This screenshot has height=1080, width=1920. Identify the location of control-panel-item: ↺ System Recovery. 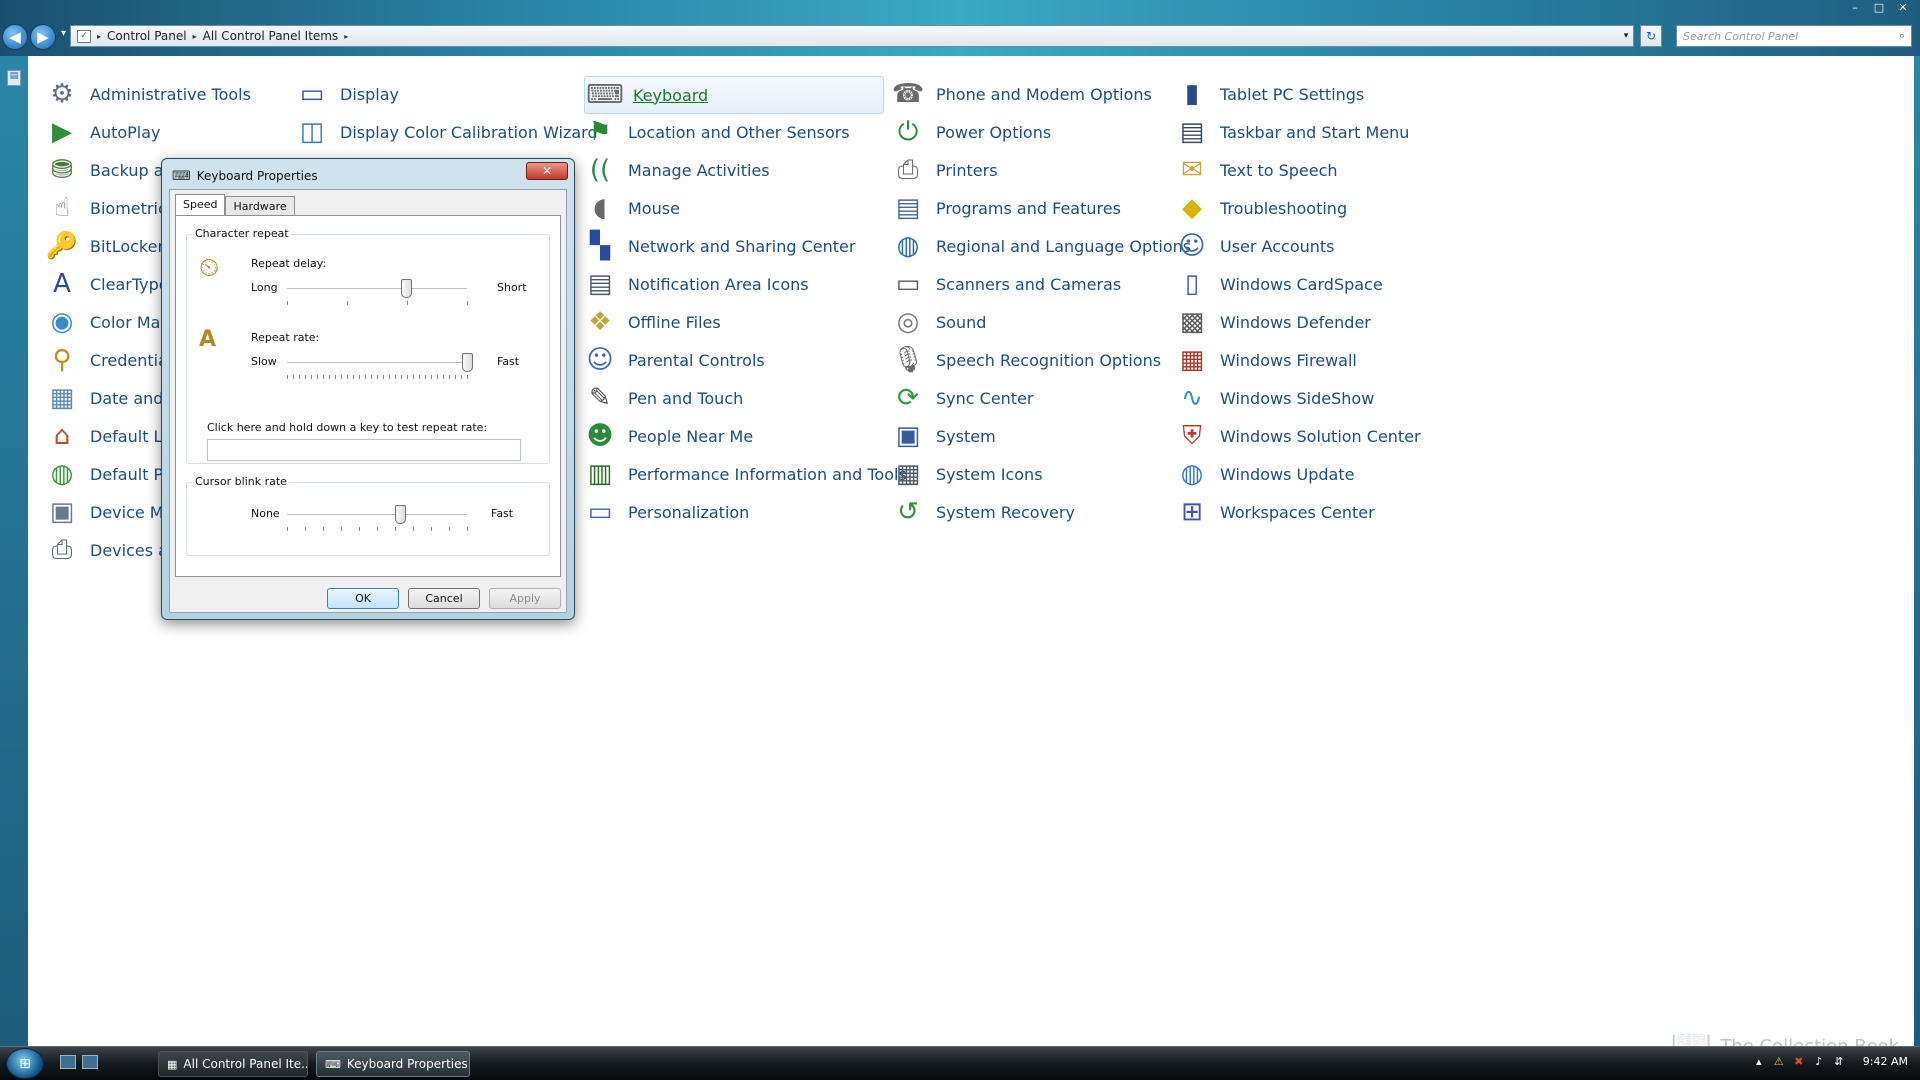
(983, 512).